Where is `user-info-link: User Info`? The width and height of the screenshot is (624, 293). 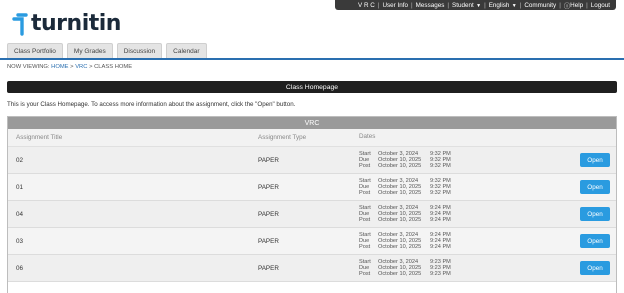
user-info-link: User Info is located at coordinates (395, 5).